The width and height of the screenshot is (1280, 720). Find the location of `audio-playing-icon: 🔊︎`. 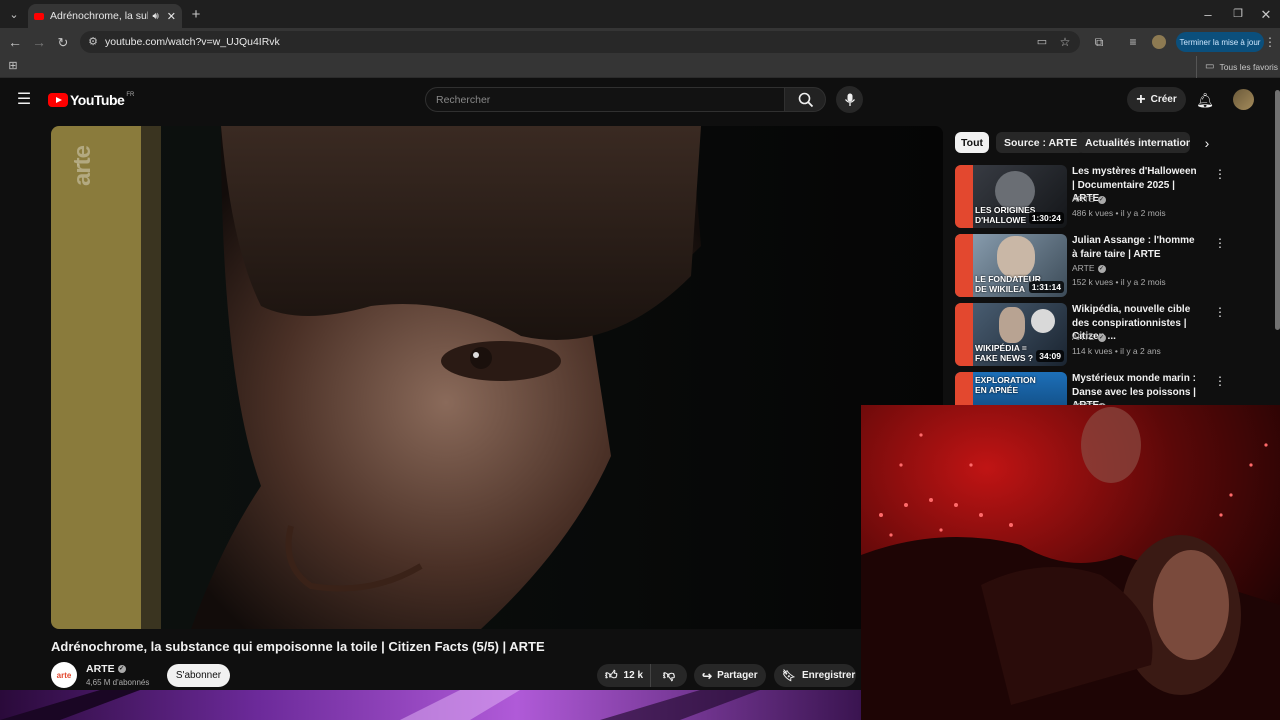

audio-playing-icon: 🔊︎ is located at coordinates (155, 16).